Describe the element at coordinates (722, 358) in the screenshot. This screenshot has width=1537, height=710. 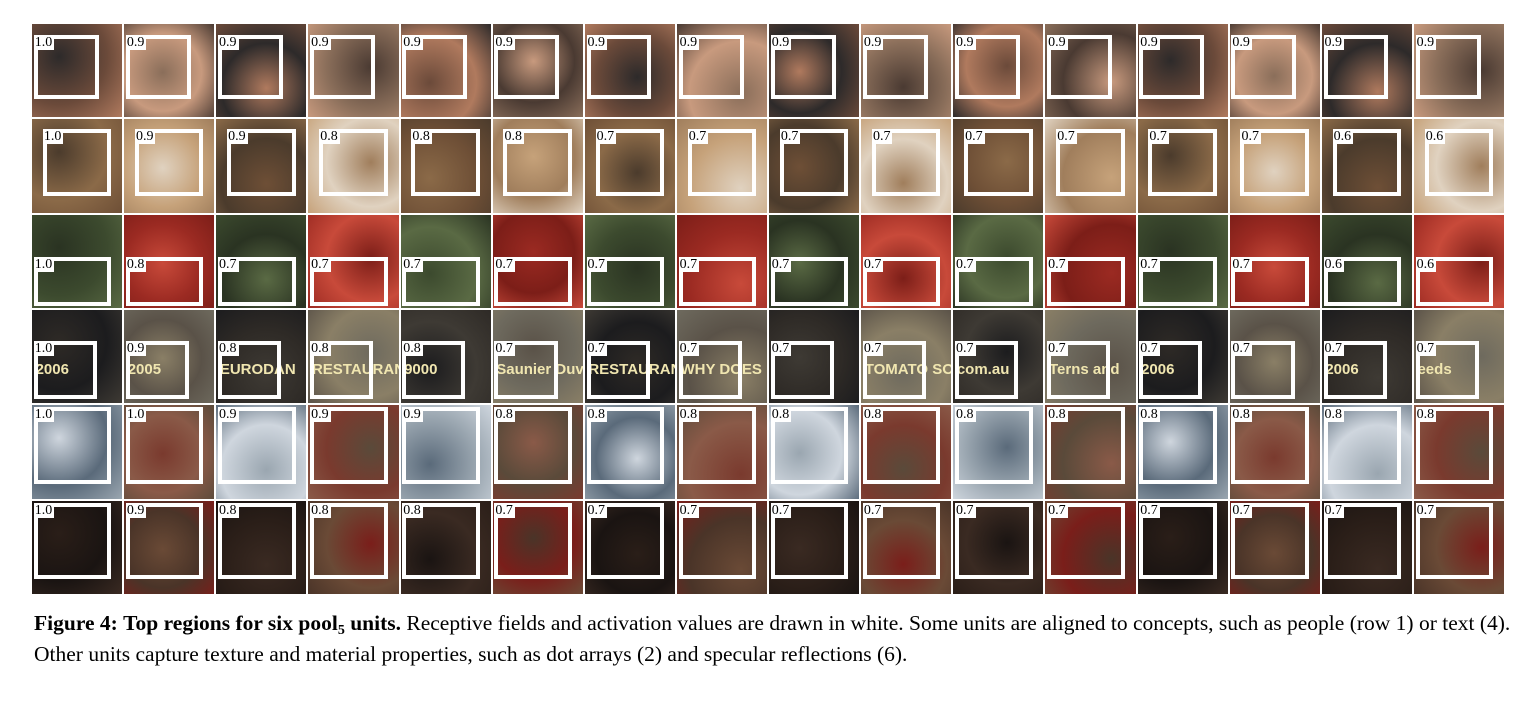
I see `figure-tile: WHY DOES 0.7` at that location.